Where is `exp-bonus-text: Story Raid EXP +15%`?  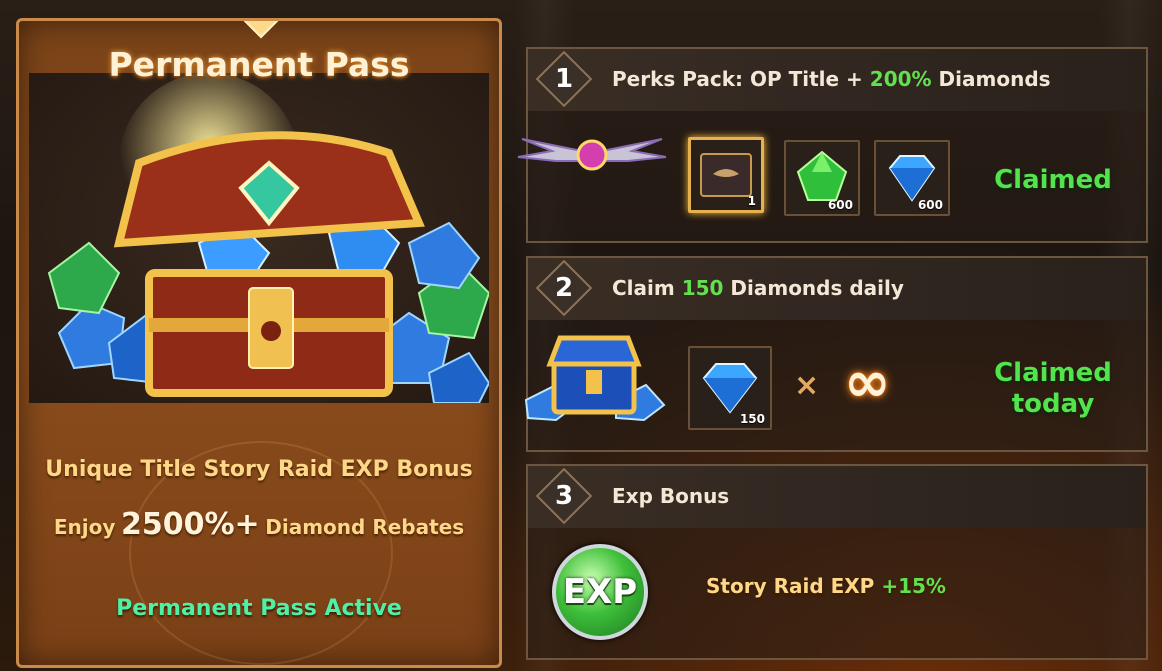
exp-bonus-text: Story Raid EXP +15% is located at coordinates (826, 586).